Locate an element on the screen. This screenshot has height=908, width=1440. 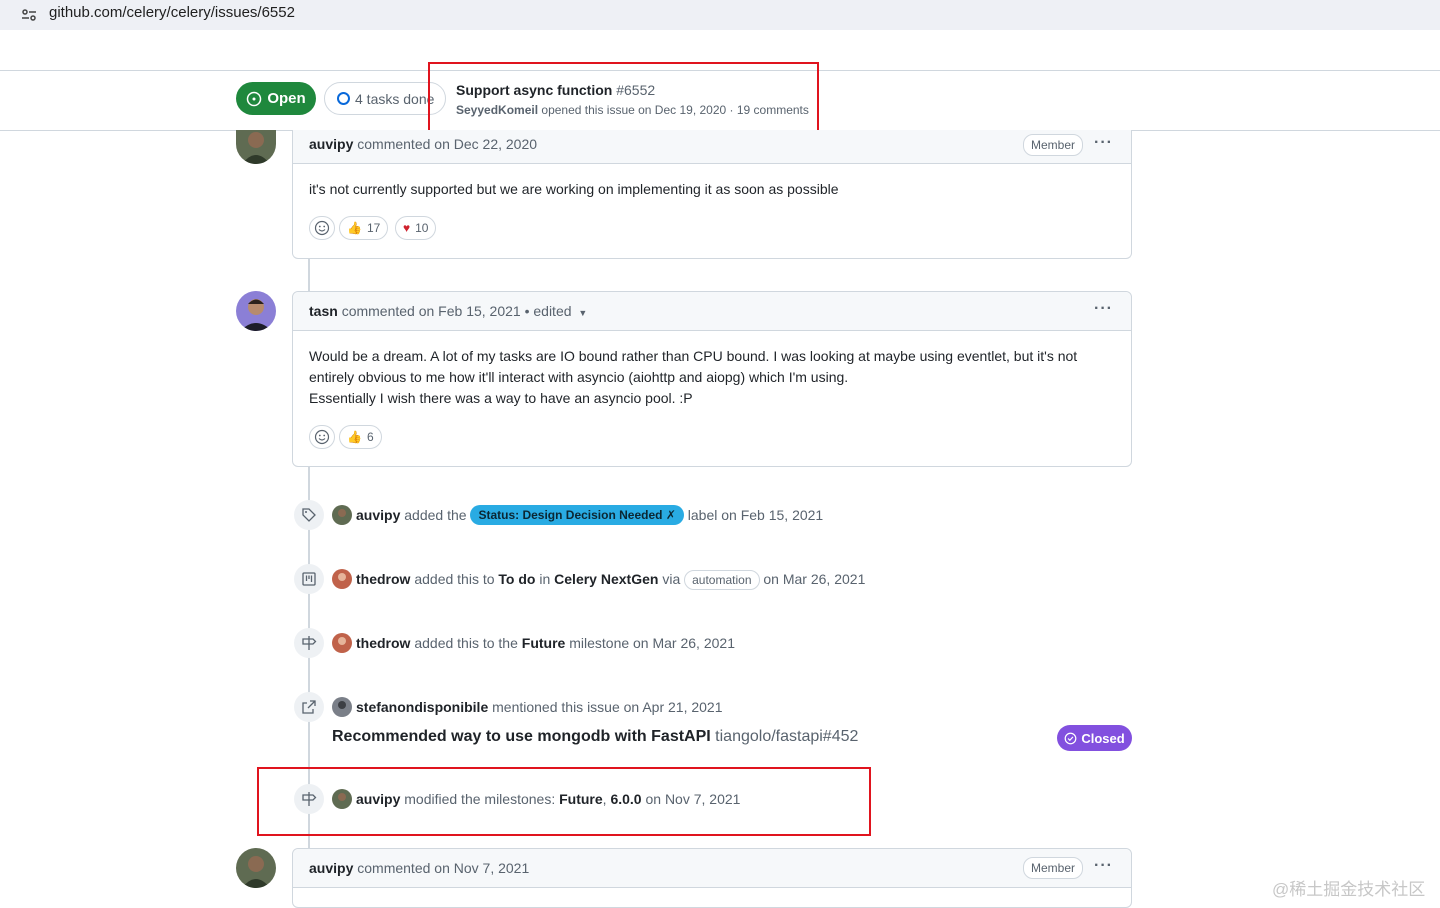
watermark: @稀土掘金技术社区 is located at coordinates (1349, 889).